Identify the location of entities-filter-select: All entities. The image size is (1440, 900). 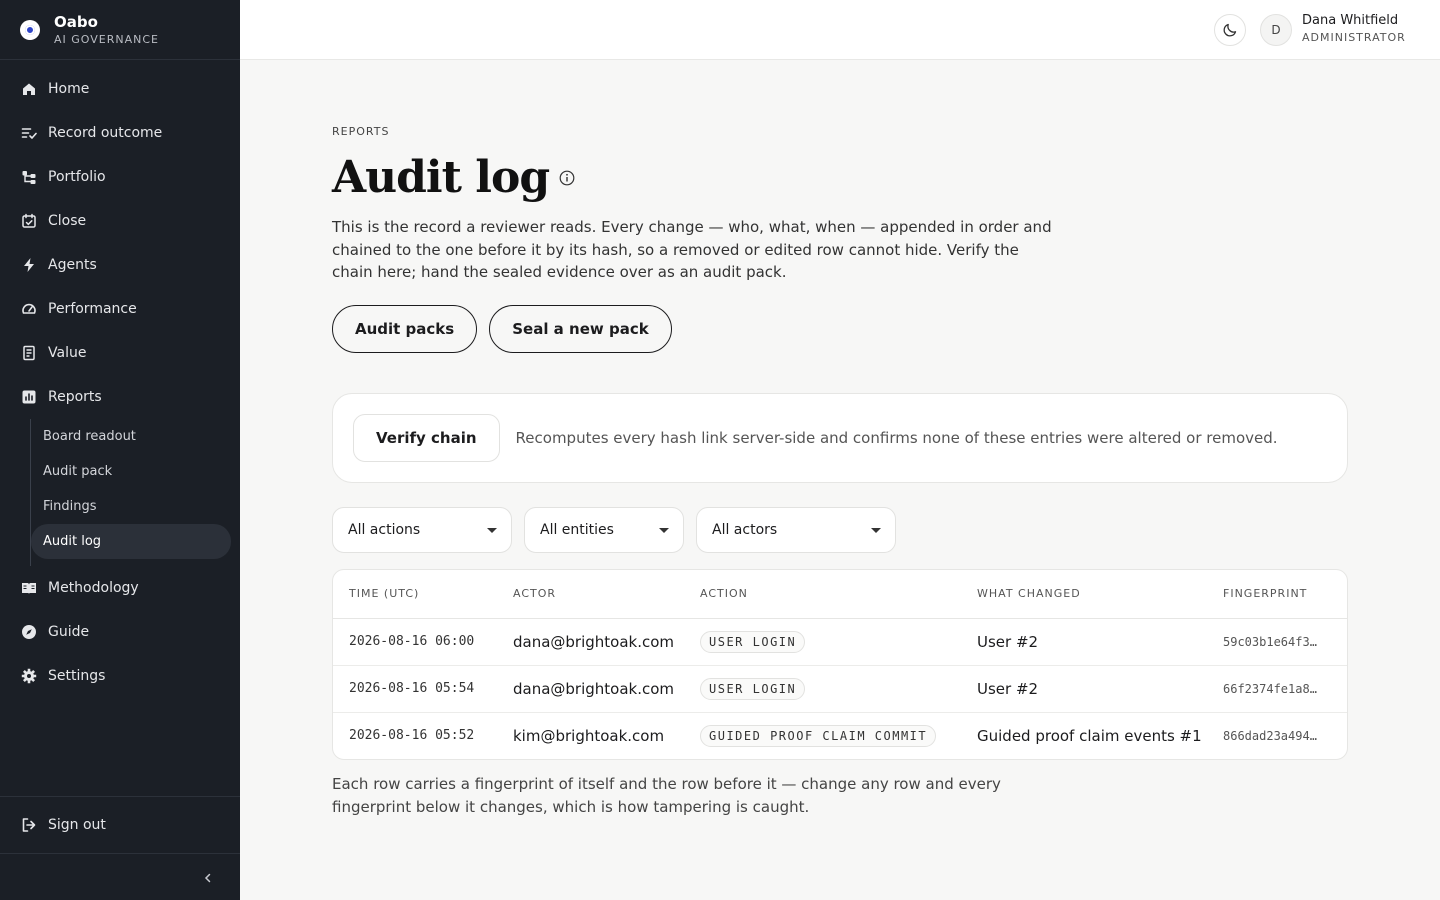
(604, 530).